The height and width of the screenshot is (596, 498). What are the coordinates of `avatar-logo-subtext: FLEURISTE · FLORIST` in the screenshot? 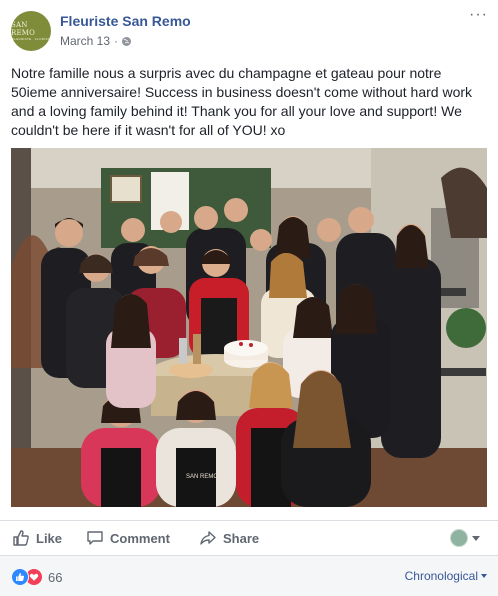 It's located at (31, 39).